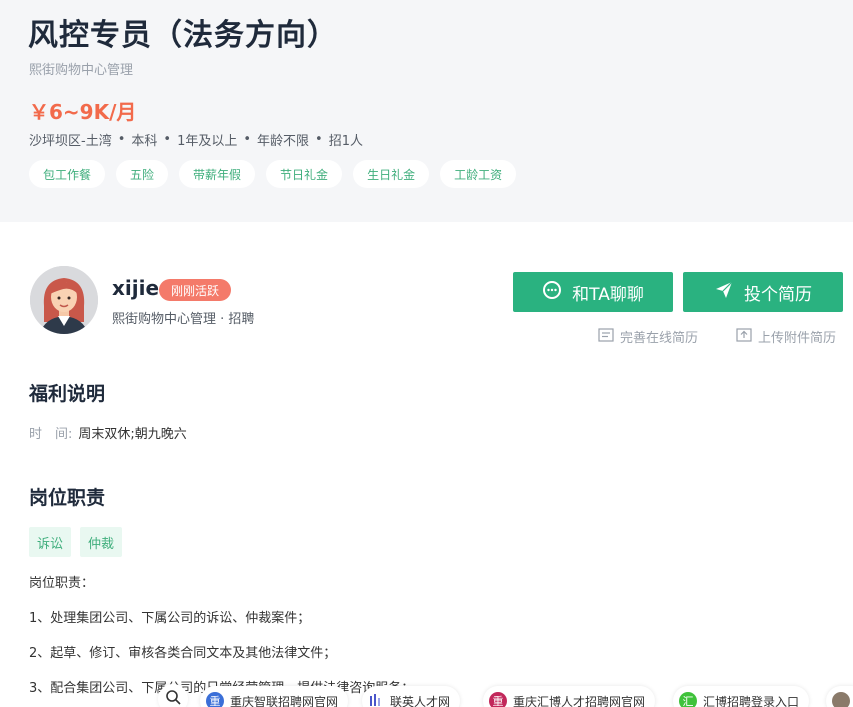  I want to click on chat-bubble-icon, so click(552, 292).